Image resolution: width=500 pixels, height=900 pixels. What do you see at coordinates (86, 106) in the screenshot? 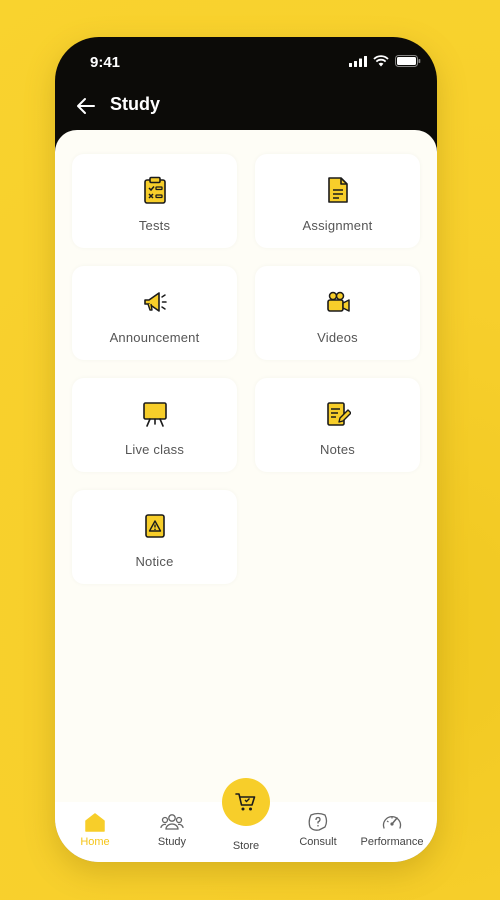
I see `back-arrow-icon` at bounding box center [86, 106].